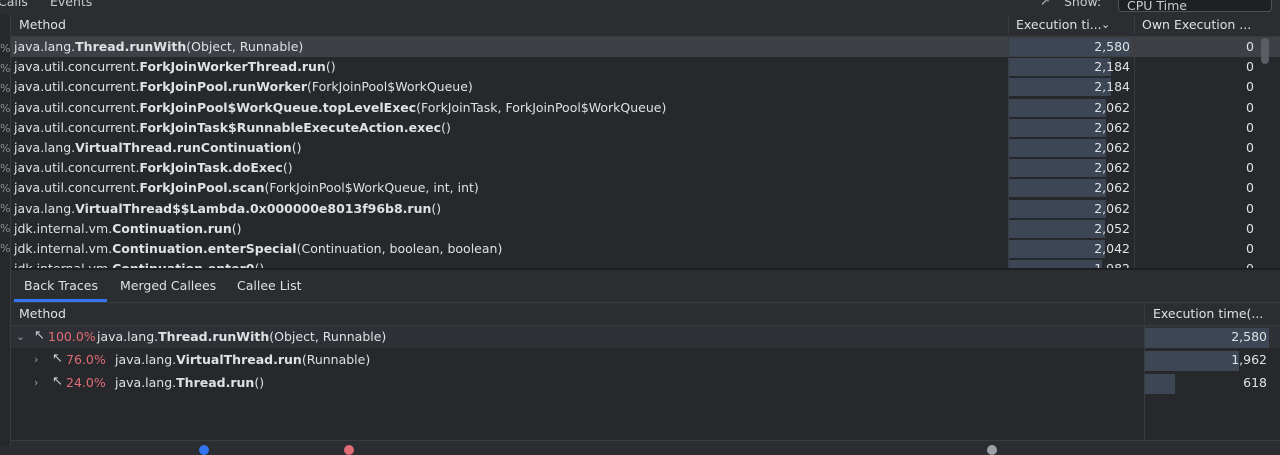  What do you see at coordinates (1265, 51) in the screenshot?
I see `vertical-scrollbar` at bounding box center [1265, 51].